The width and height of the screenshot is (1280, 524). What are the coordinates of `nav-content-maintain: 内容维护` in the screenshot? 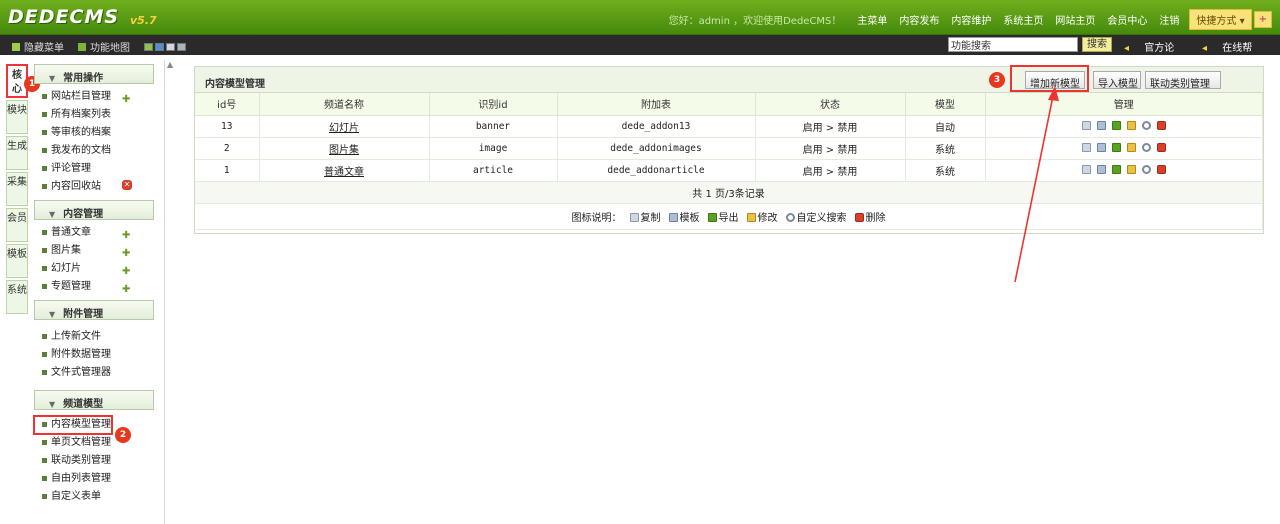 It's located at (971, 19).